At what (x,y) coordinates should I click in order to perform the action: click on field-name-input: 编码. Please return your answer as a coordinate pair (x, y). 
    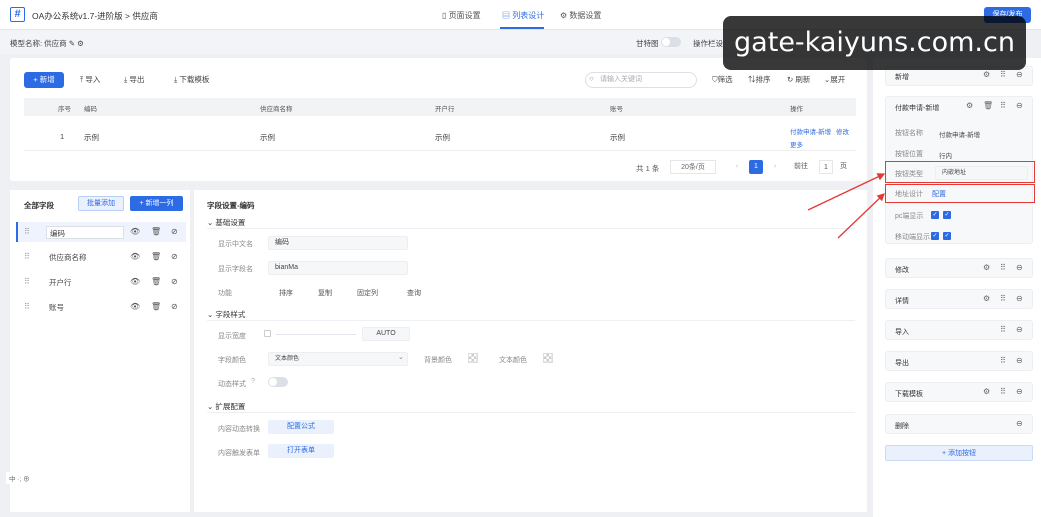
    Looking at the image, I should click on (85, 232).